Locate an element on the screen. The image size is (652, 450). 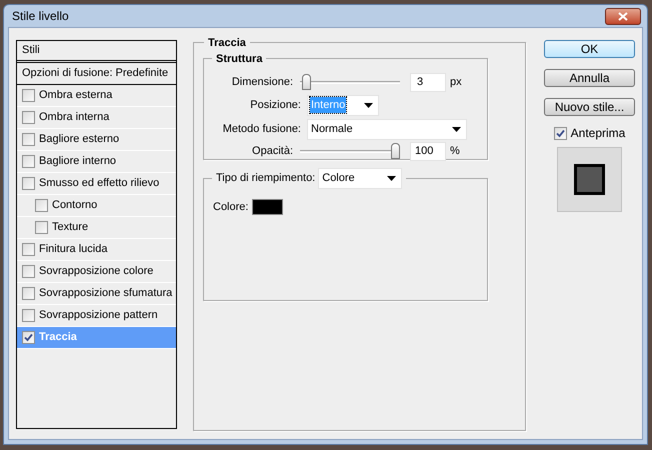
close-button is located at coordinates (623, 16).